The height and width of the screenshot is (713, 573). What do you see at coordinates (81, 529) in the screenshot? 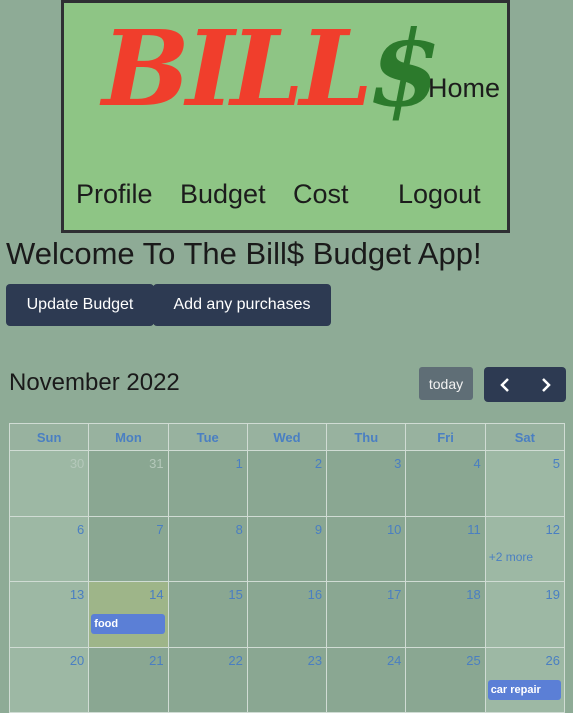
I see `day-number: 6` at bounding box center [81, 529].